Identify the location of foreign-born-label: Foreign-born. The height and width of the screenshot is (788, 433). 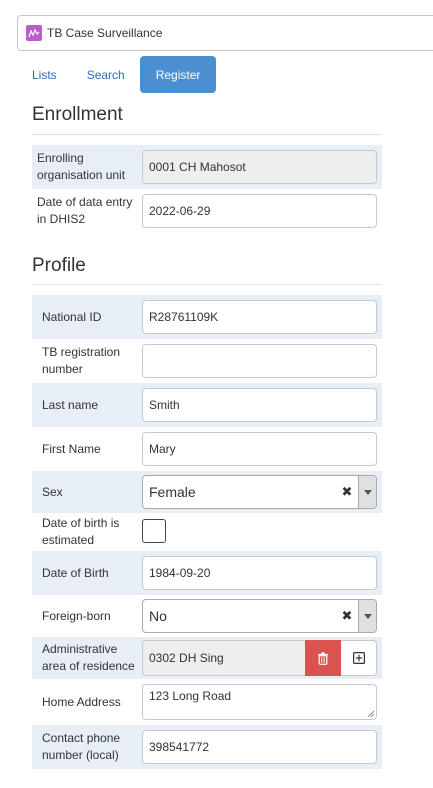
(76, 615).